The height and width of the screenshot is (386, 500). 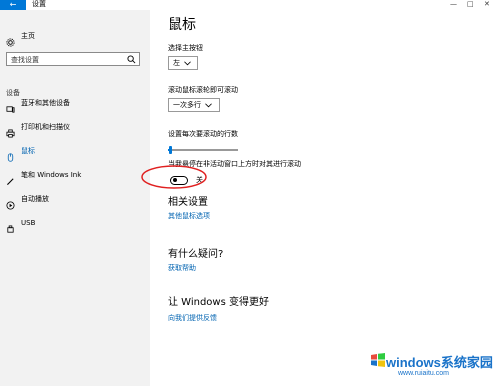 What do you see at coordinates (453, 4) in the screenshot?
I see `minimize-button: —` at bounding box center [453, 4].